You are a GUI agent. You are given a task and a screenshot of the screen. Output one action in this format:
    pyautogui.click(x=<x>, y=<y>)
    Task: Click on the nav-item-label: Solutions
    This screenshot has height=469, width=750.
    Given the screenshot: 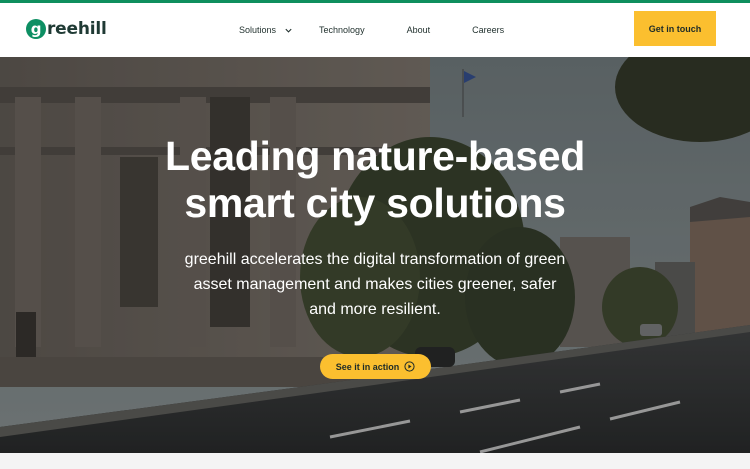 What is the action you would take?
    pyautogui.click(x=258, y=30)
    